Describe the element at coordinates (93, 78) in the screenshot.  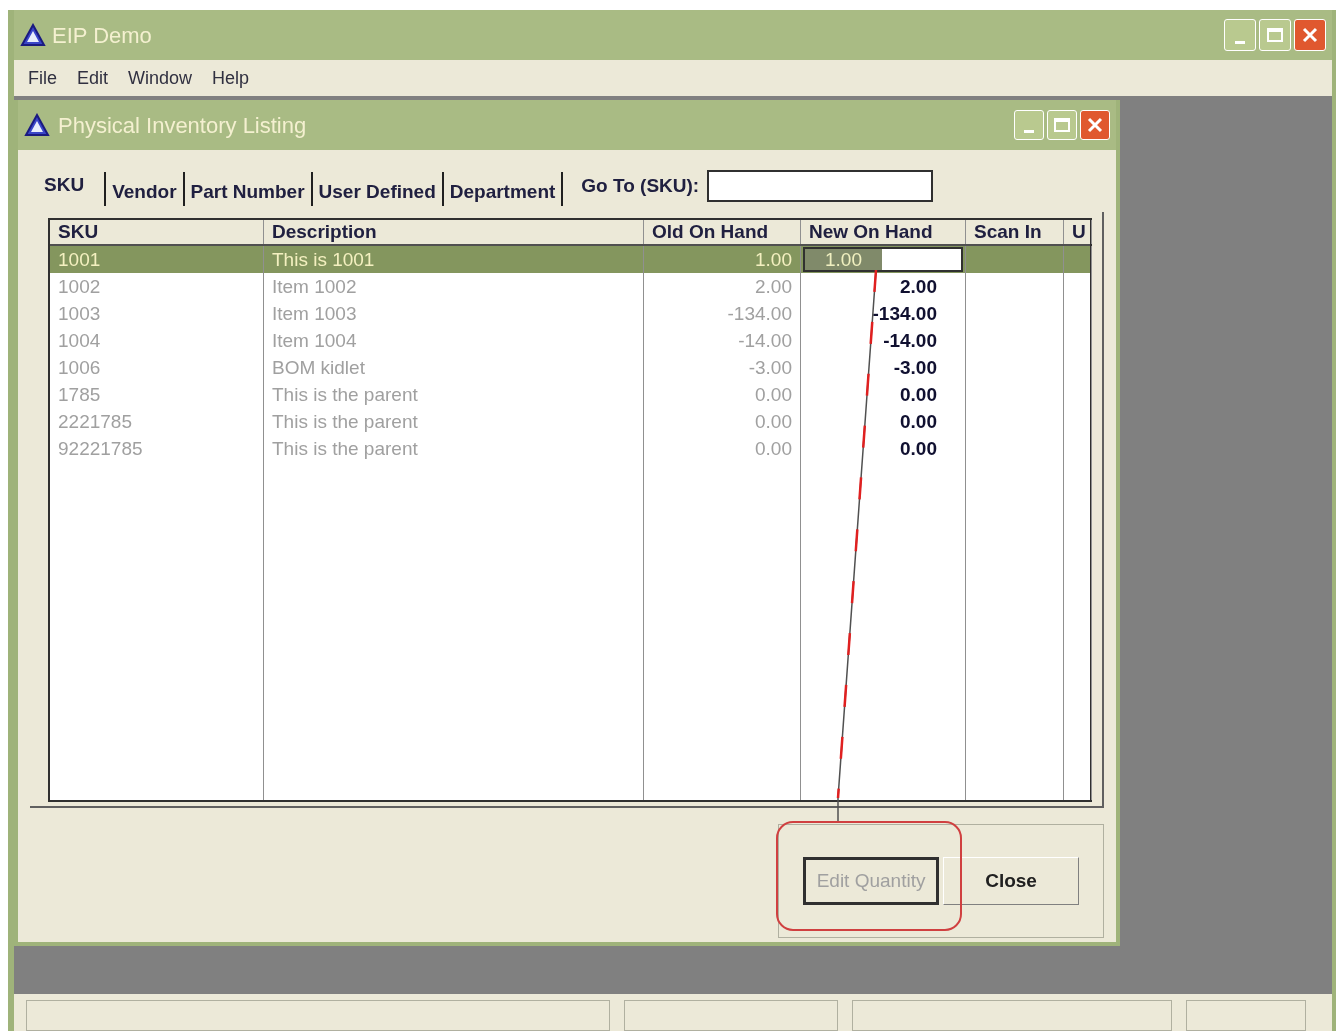
I see `menu-item: Edit` at that location.